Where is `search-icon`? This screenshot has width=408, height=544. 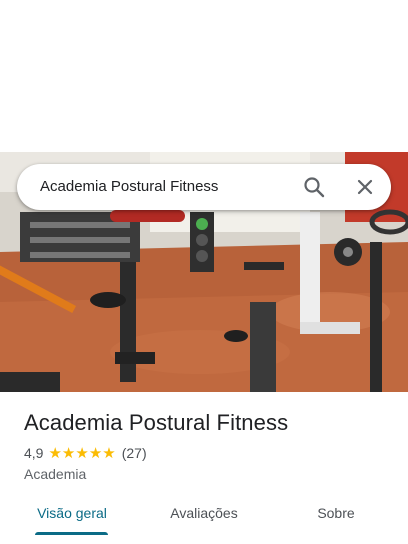
search-icon is located at coordinates (314, 187).